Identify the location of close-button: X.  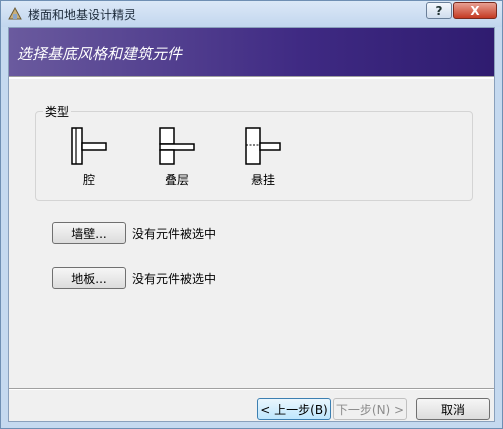
(475, 10).